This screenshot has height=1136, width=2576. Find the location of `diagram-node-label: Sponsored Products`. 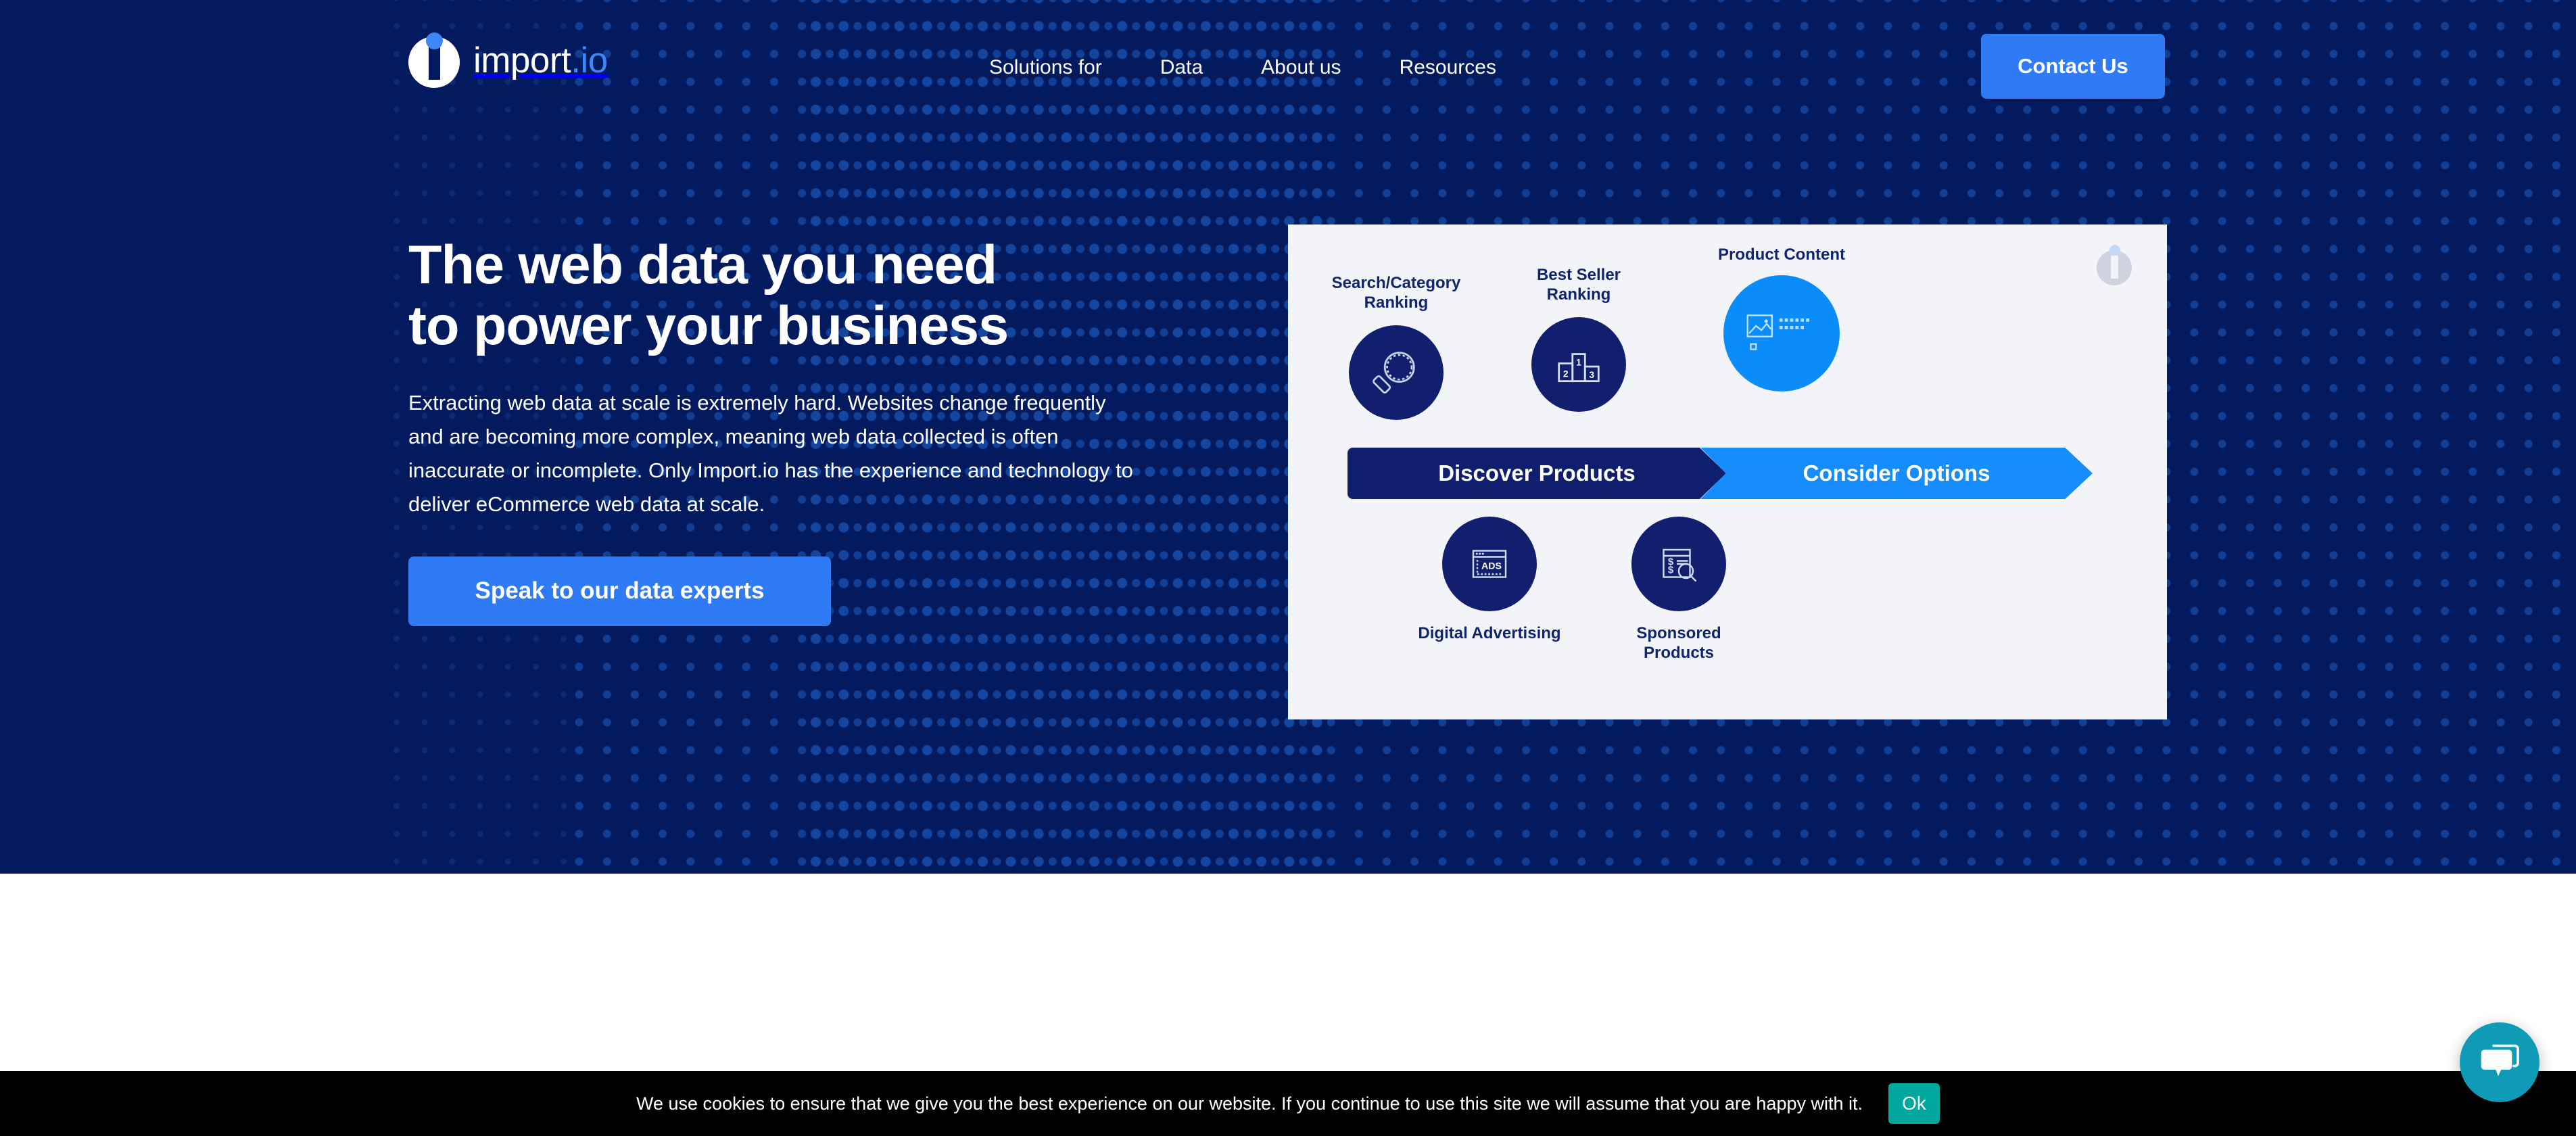

diagram-node-label: Sponsored Products is located at coordinates (1678, 644).